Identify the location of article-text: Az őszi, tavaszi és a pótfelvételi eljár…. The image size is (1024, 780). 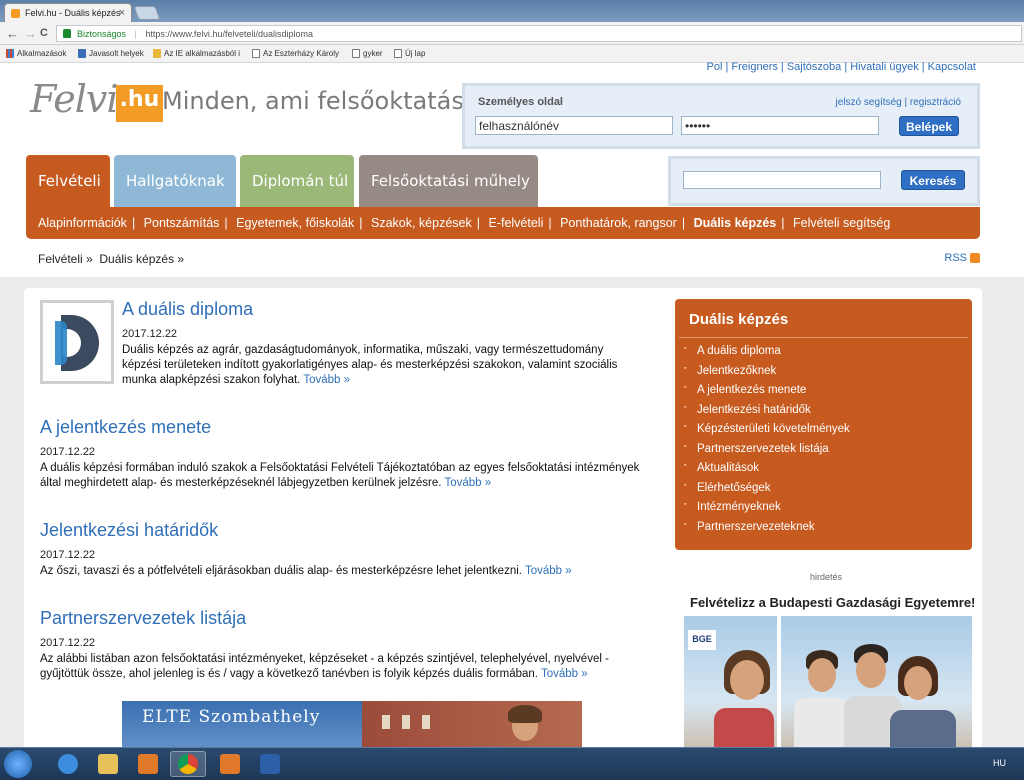
(306, 571).